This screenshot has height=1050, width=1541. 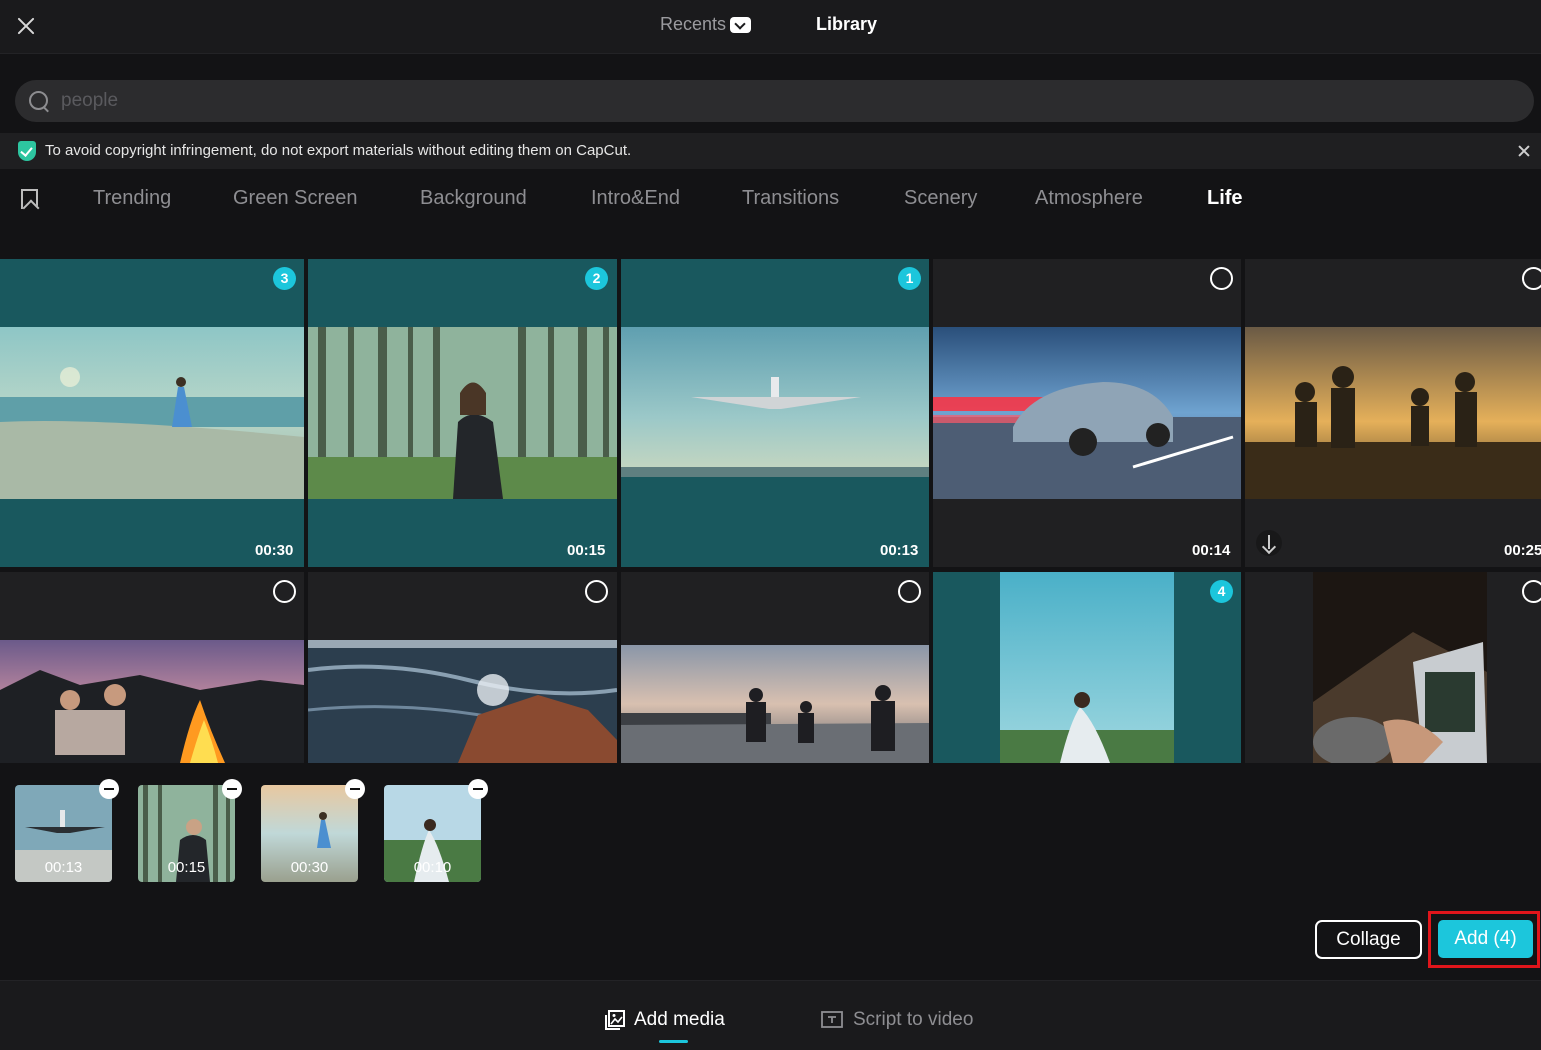 What do you see at coordinates (309, 833) in the screenshot?
I see `selected-item: 00:30` at bounding box center [309, 833].